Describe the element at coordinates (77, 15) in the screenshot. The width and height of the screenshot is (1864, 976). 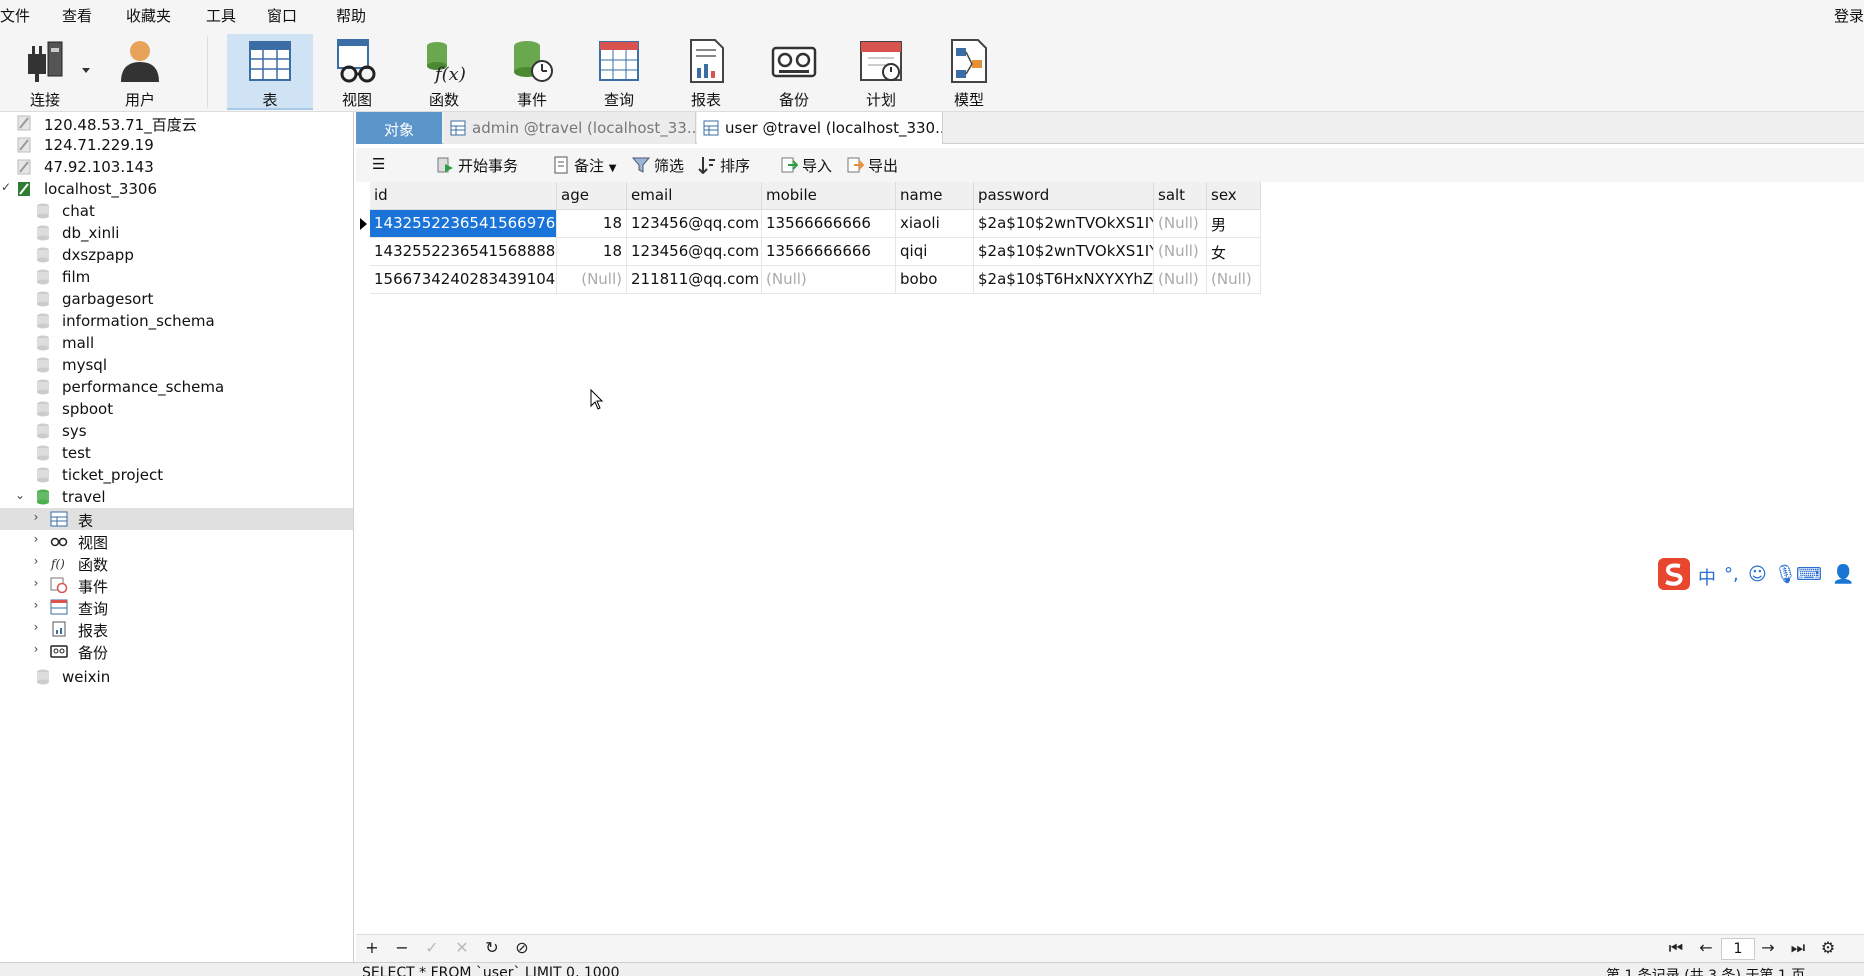
I see `menu-view: 查看` at that location.